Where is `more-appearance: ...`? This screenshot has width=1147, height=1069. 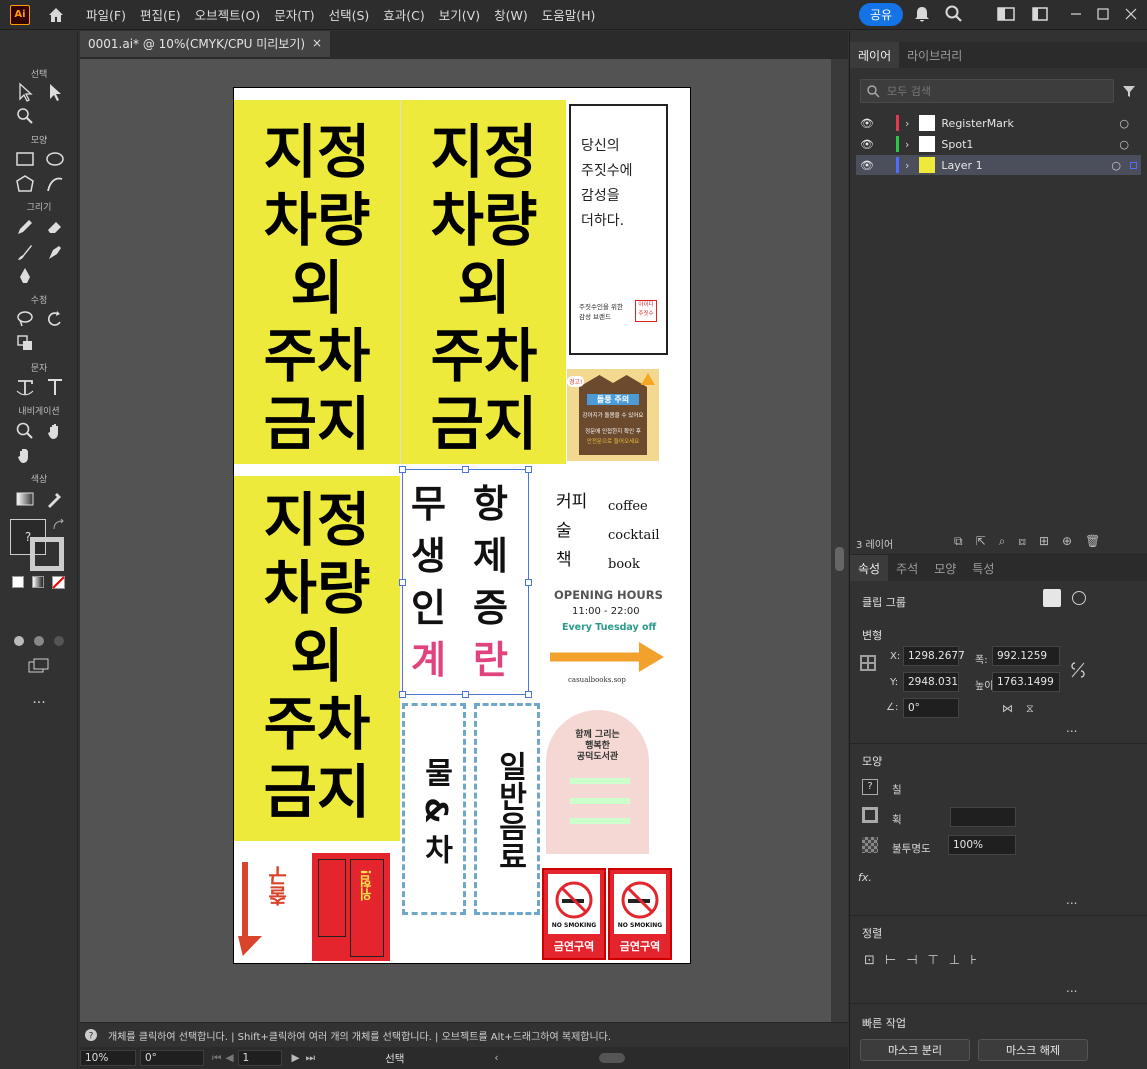
more-appearance: ... is located at coordinates (1071, 900).